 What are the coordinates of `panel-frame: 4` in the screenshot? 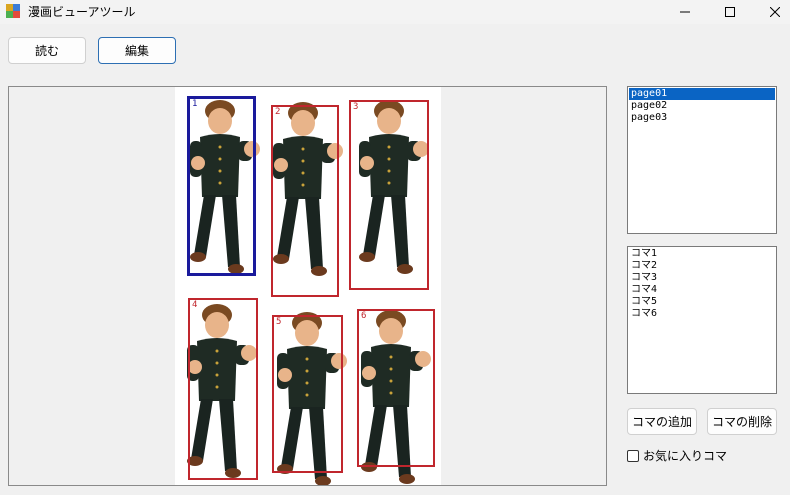 It's located at (223, 389).